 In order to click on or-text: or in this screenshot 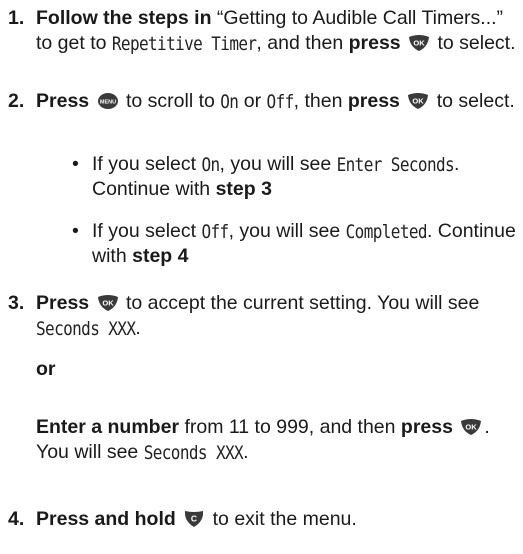, I will do `click(46, 369)`.